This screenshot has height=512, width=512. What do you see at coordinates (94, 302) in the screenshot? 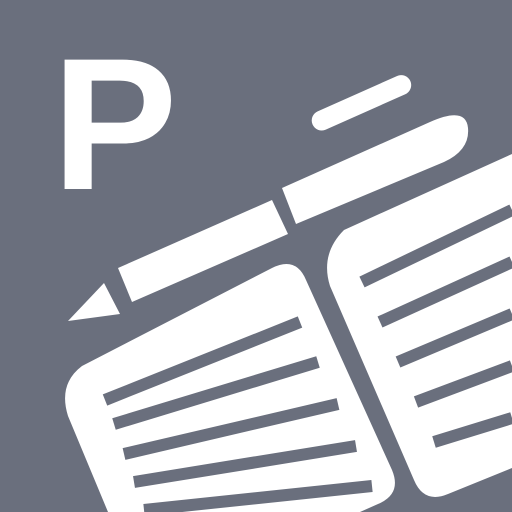
I see `pen-tip` at bounding box center [94, 302].